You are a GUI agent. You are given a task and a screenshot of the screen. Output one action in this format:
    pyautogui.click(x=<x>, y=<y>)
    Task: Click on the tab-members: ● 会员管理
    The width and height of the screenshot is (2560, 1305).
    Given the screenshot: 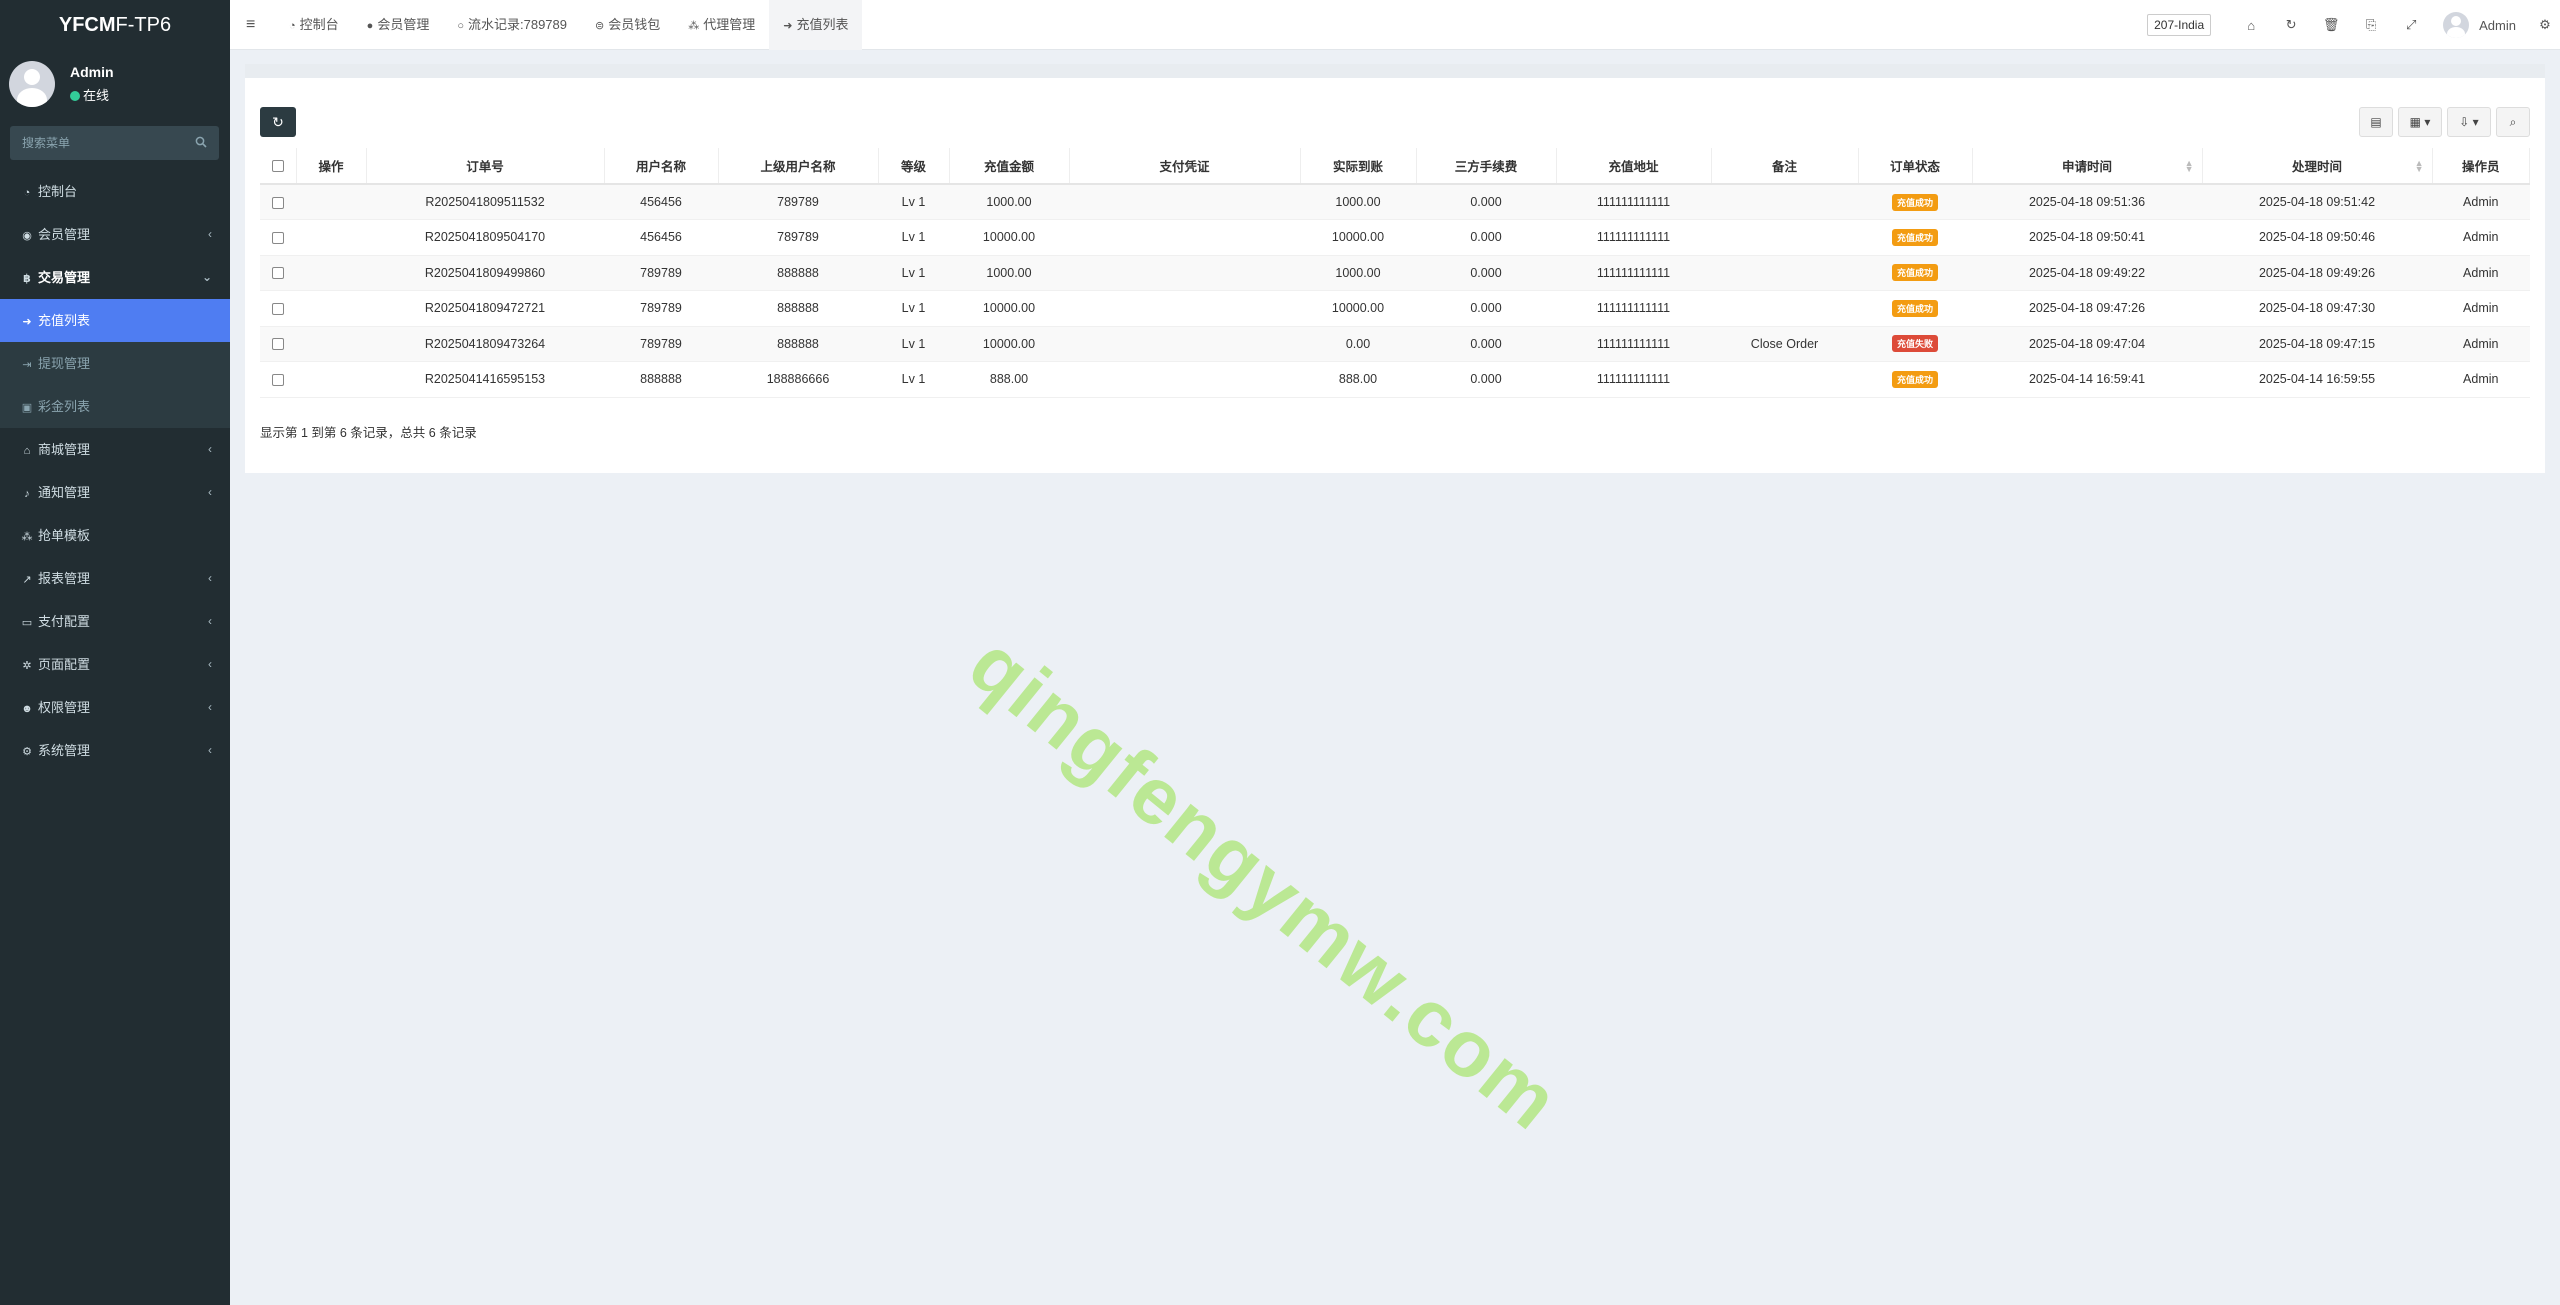 What is the action you would take?
    pyautogui.click(x=398, y=25)
    